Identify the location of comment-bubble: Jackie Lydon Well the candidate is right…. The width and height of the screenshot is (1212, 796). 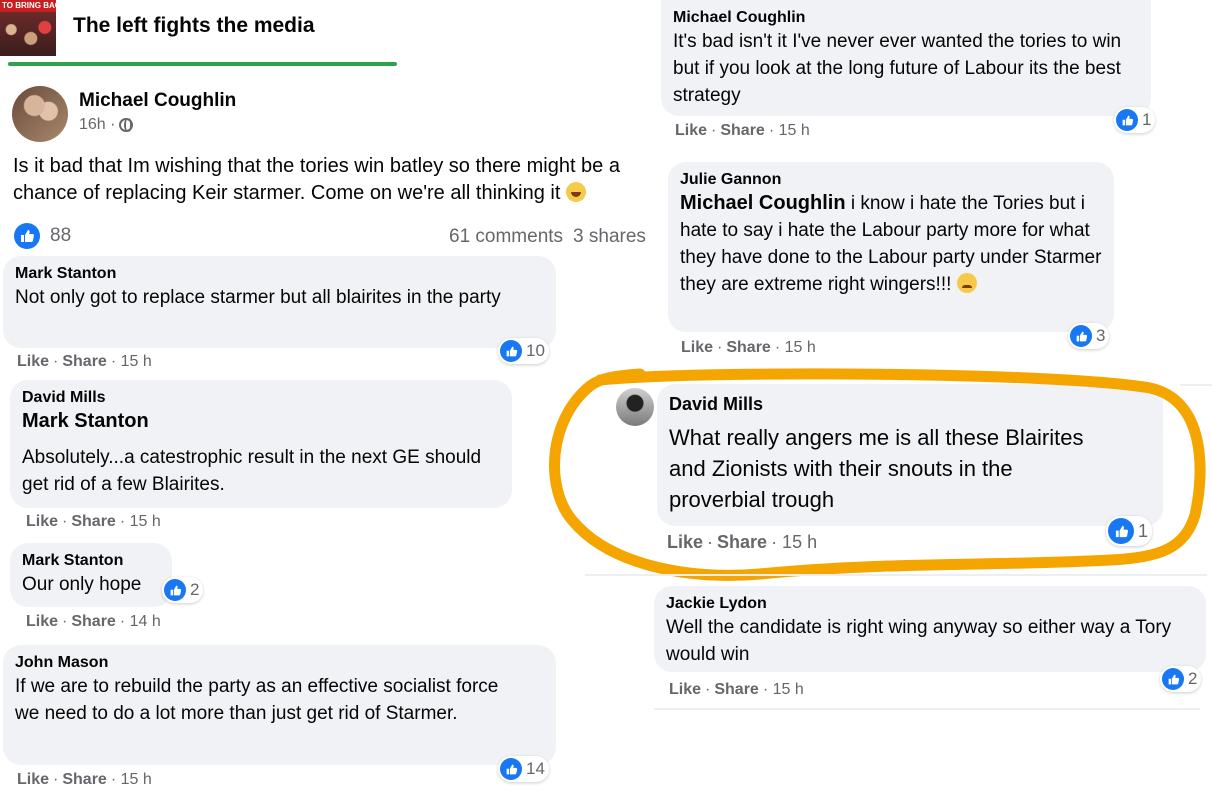
(930, 629).